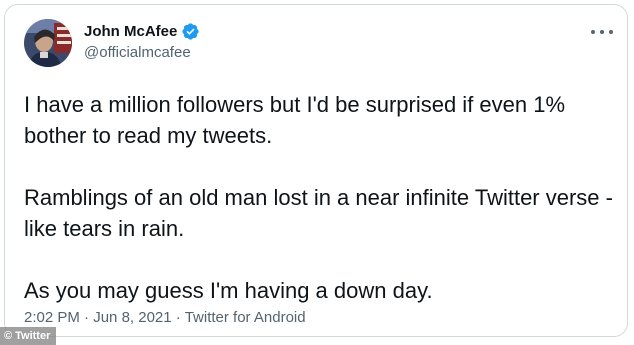 The image size is (634, 345). I want to click on tweet-time: 2:02 PM, so click(52, 317).